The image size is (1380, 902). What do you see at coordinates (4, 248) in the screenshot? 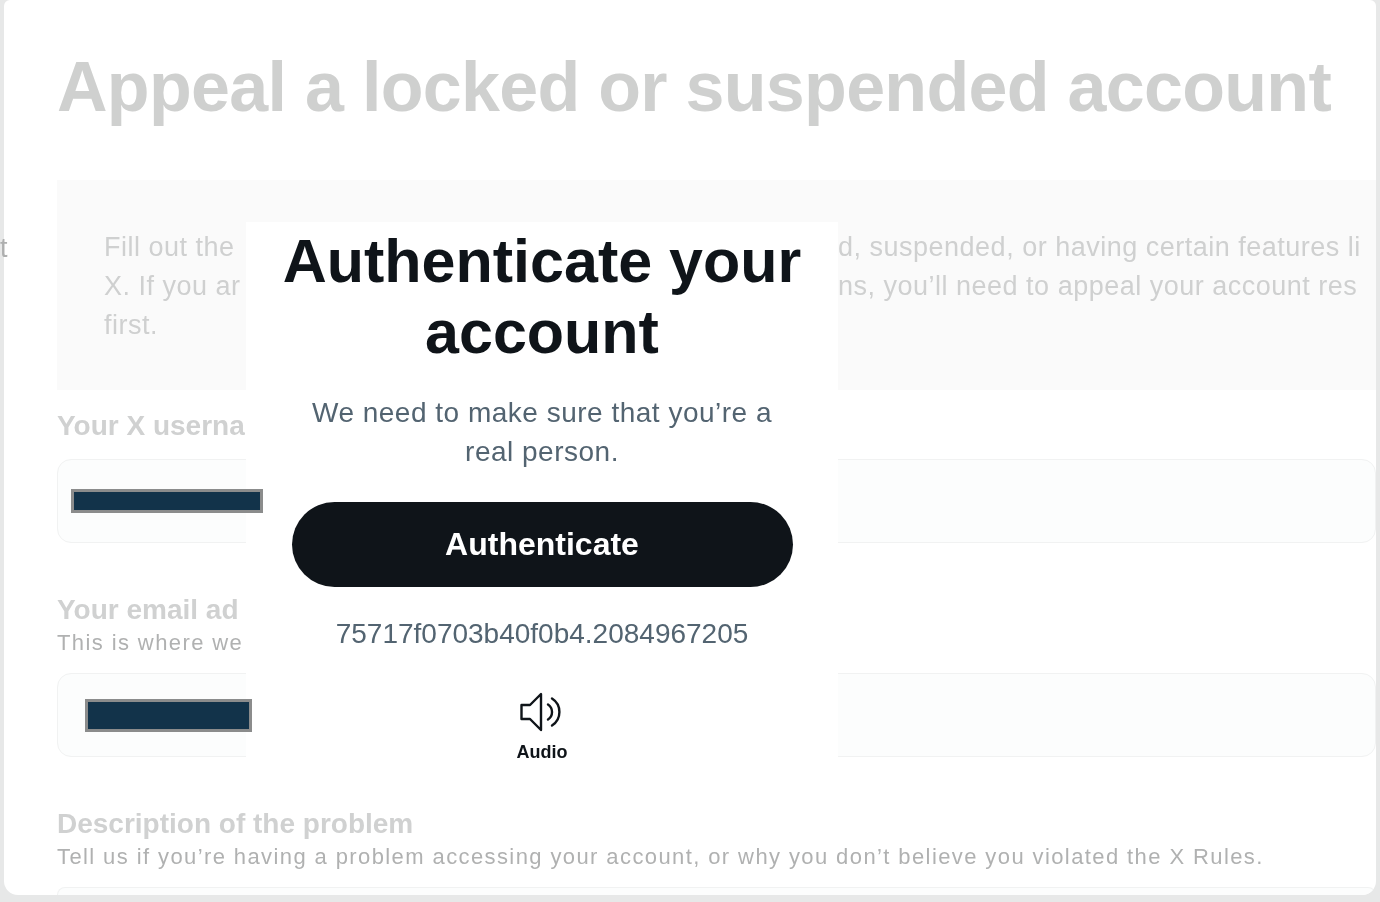
I see `text-fragment: t` at bounding box center [4, 248].